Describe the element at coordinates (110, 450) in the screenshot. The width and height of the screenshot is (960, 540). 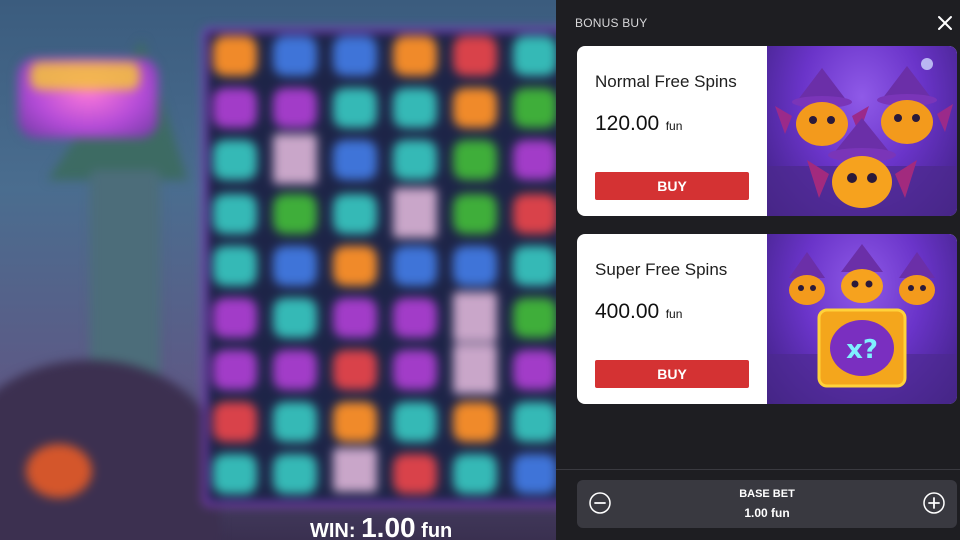
I see `hill` at that location.